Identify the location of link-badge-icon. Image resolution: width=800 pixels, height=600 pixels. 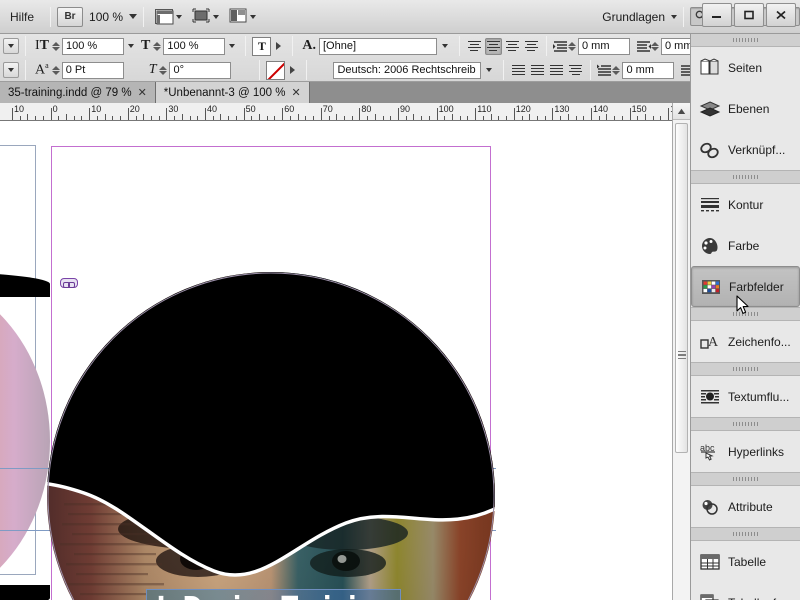
(69, 283).